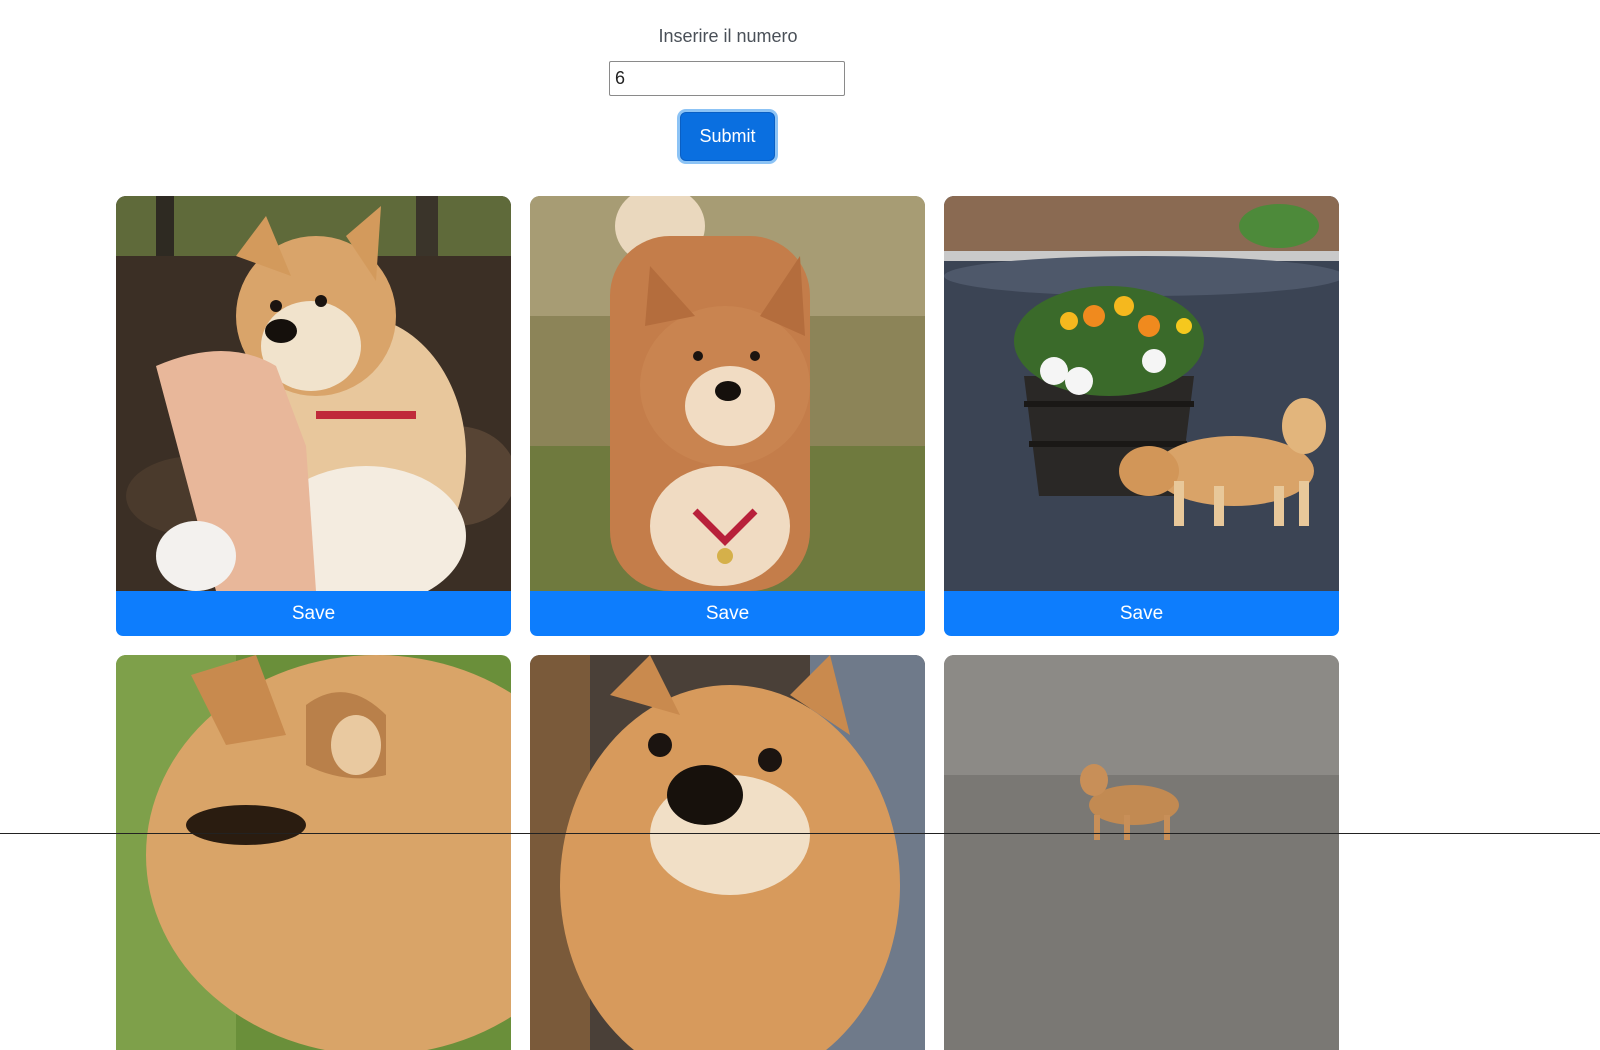 The height and width of the screenshot is (1050, 1600). What do you see at coordinates (728, 36) in the screenshot?
I see `number-label: Inserire il numero` at bounding box center [728, 36].